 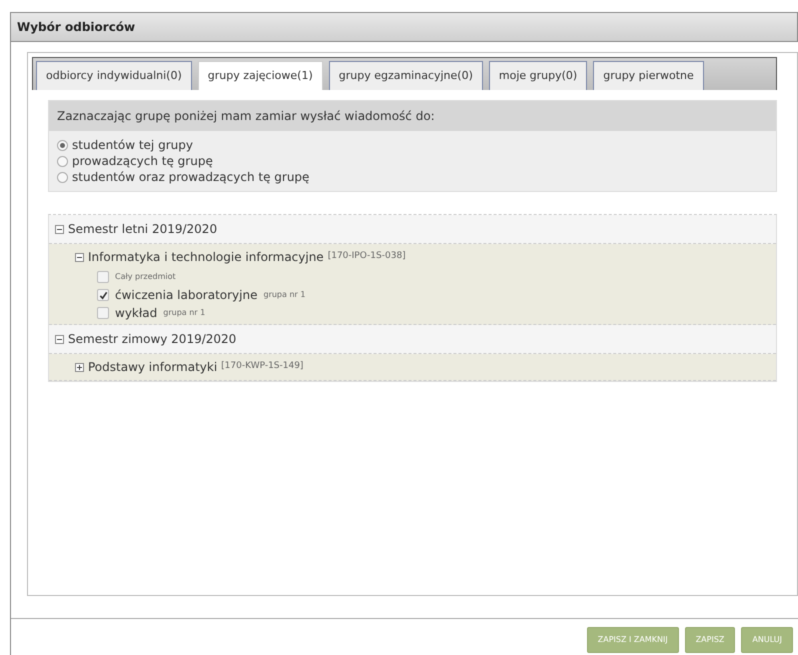 What do you see at coordinates (136, 313) in the screenshot?
I see `class-group-label: wykład` at bounding box center [136, 313].